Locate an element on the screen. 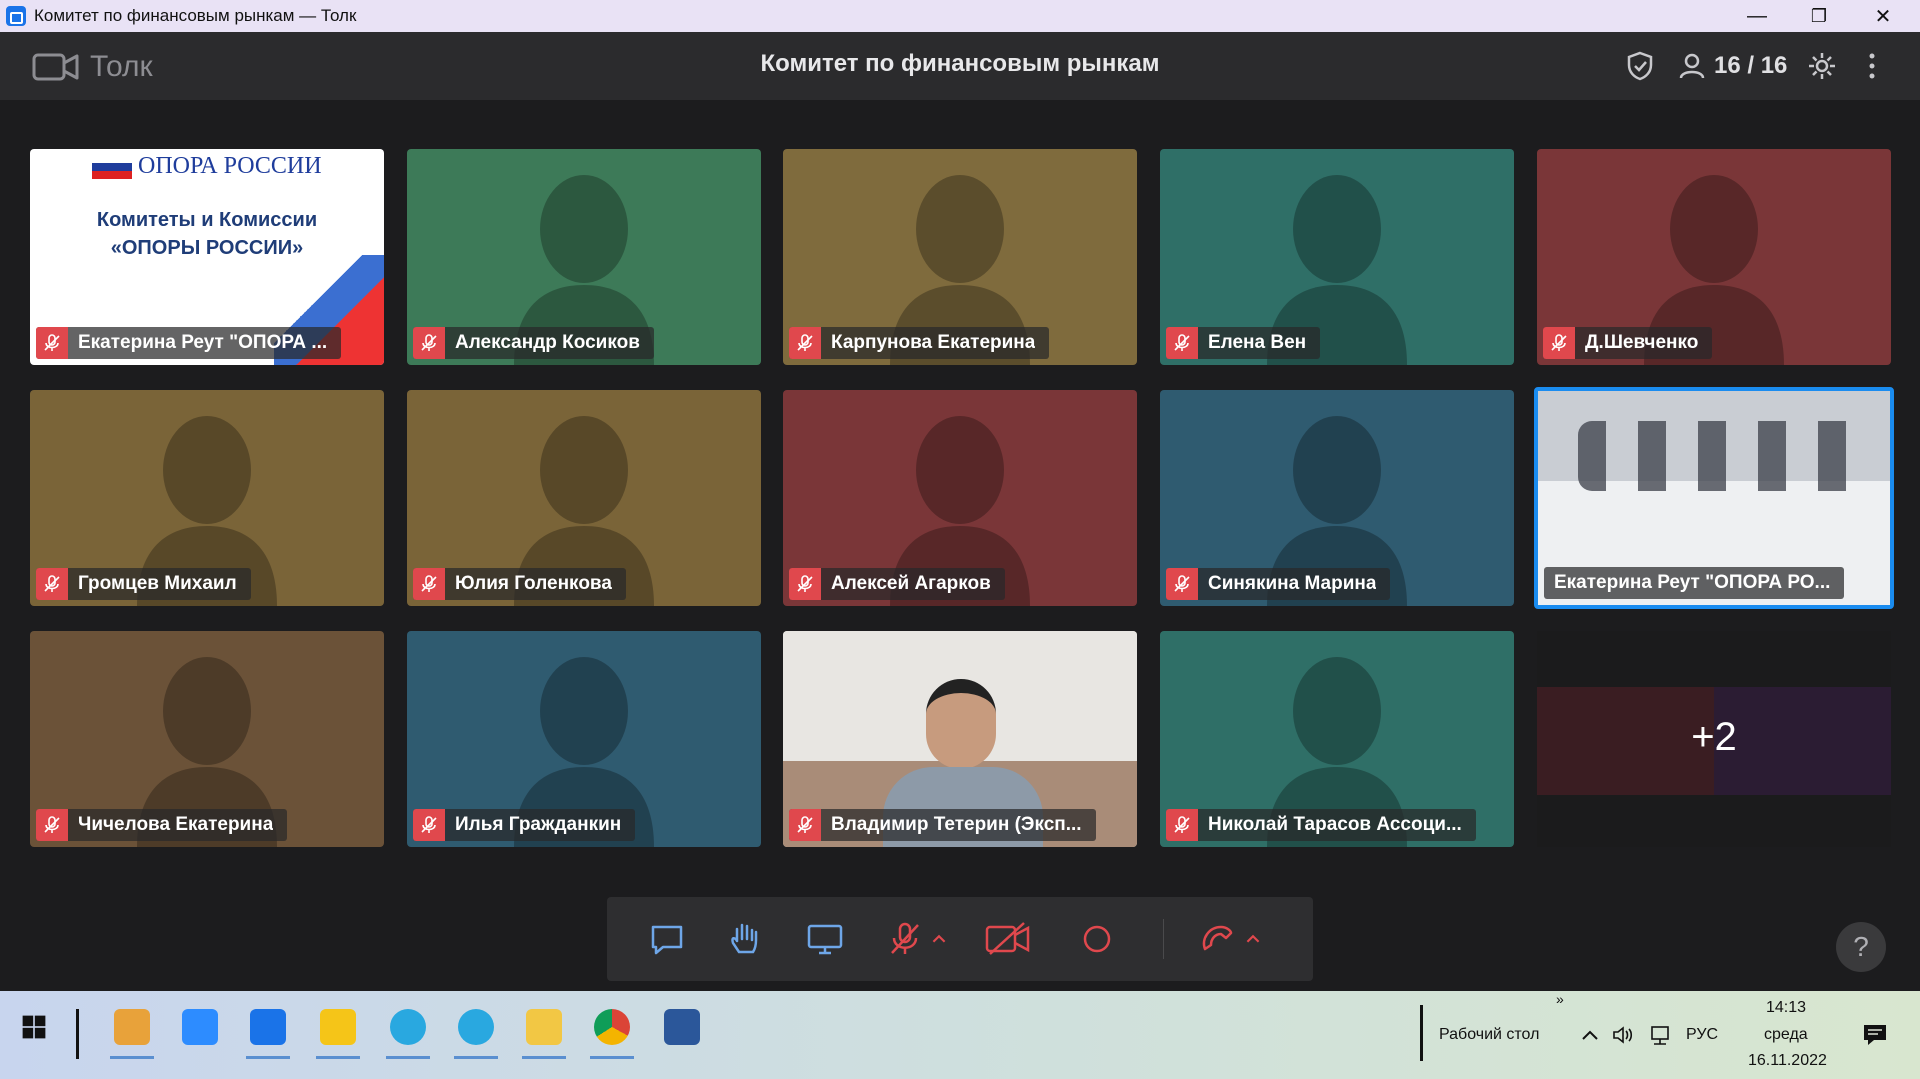 The height and width of the screenshot is (1079, 1920). desktop-toolbar-label: Рабочий стол is located at coordinates (1489, 1035).